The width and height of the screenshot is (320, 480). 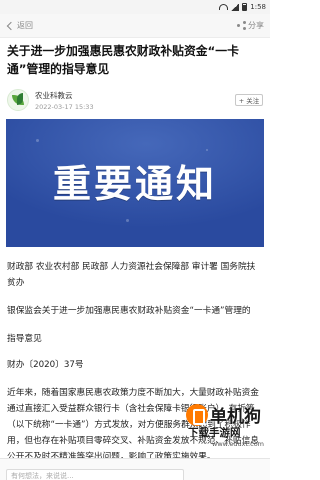 I want to click on comment-input, so click(x=95, y=474).